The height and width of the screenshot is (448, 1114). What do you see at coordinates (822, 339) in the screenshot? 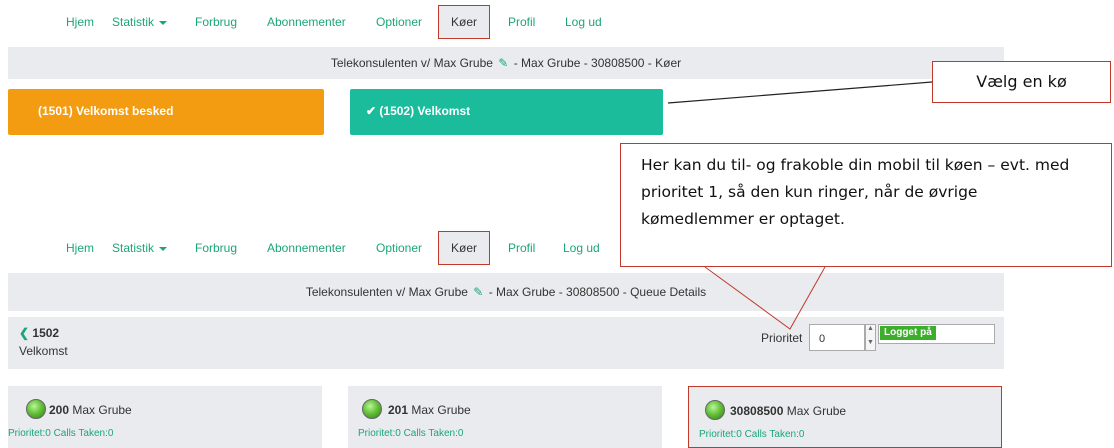
I see `priority-value: 0` at bounding box center [822, 339].